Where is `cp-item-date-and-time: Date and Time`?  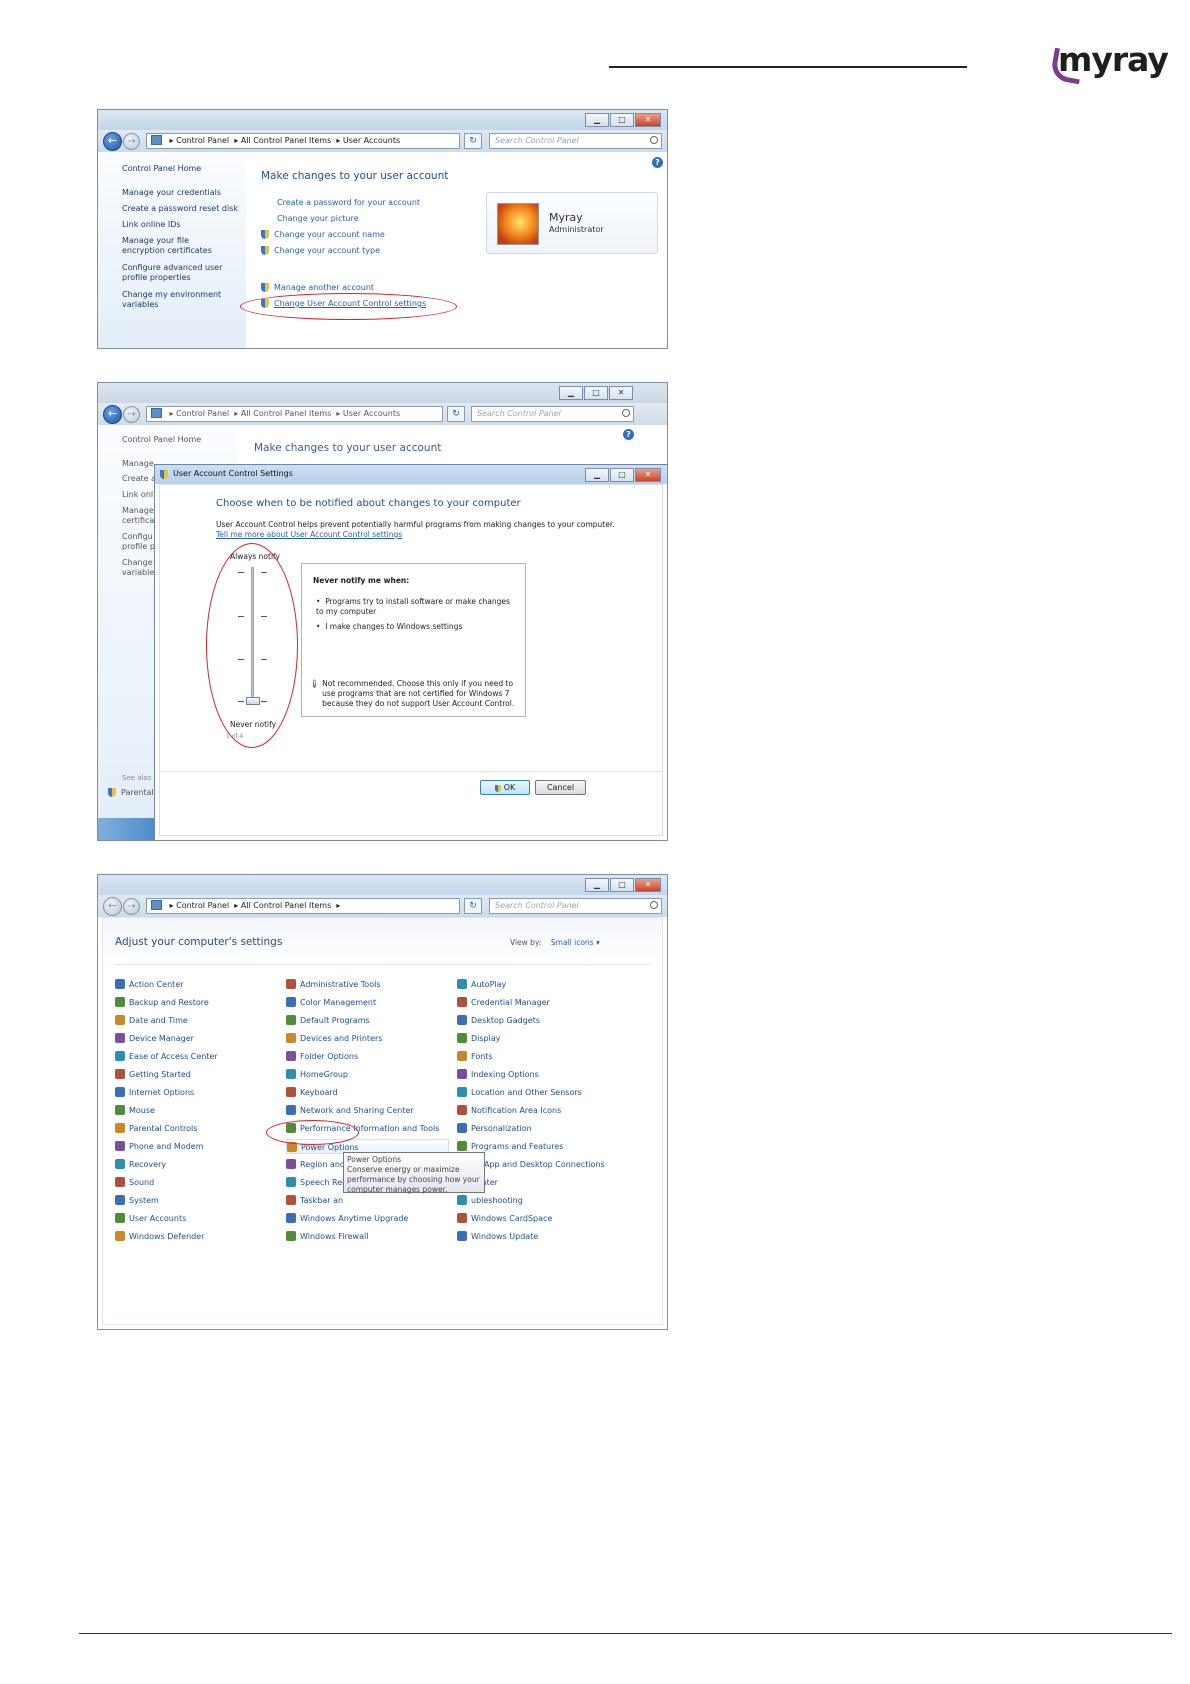 cp-item-date-and-time: Date and Time is located at coordinates (151, 1020).